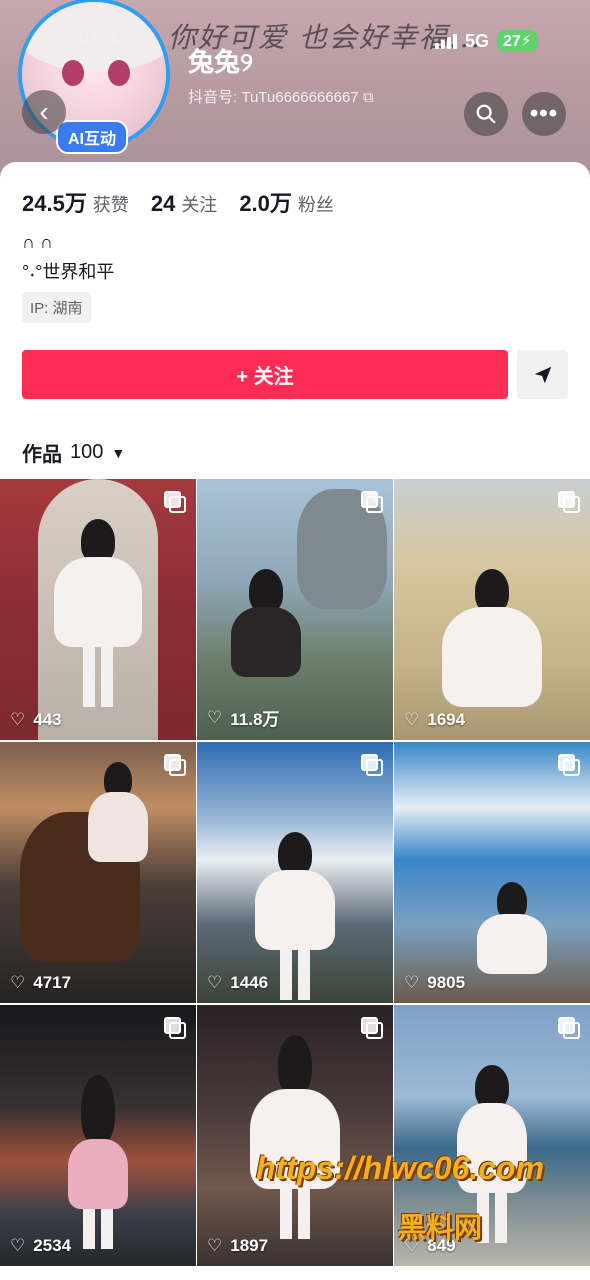  I want to click on stat-value: 24, so click(163, 203).